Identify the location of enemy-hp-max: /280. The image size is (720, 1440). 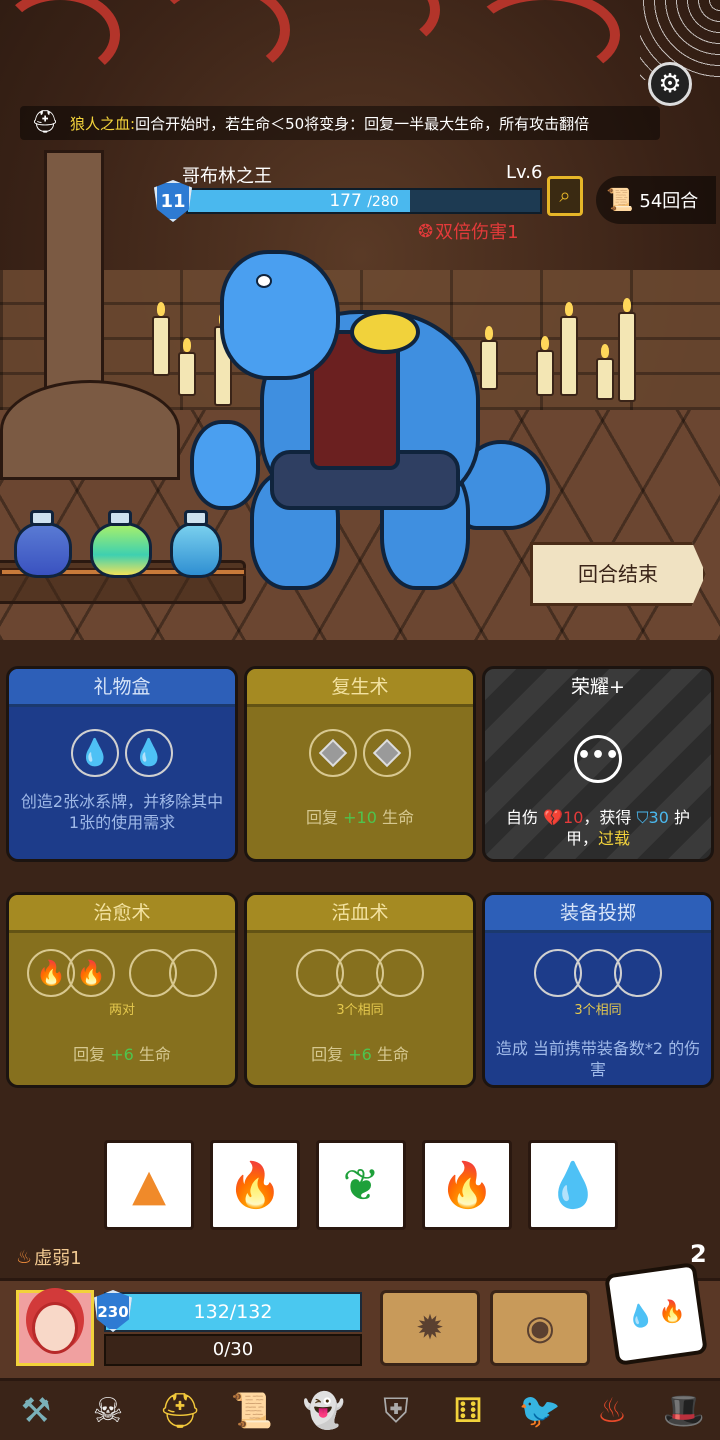
(383, 202).